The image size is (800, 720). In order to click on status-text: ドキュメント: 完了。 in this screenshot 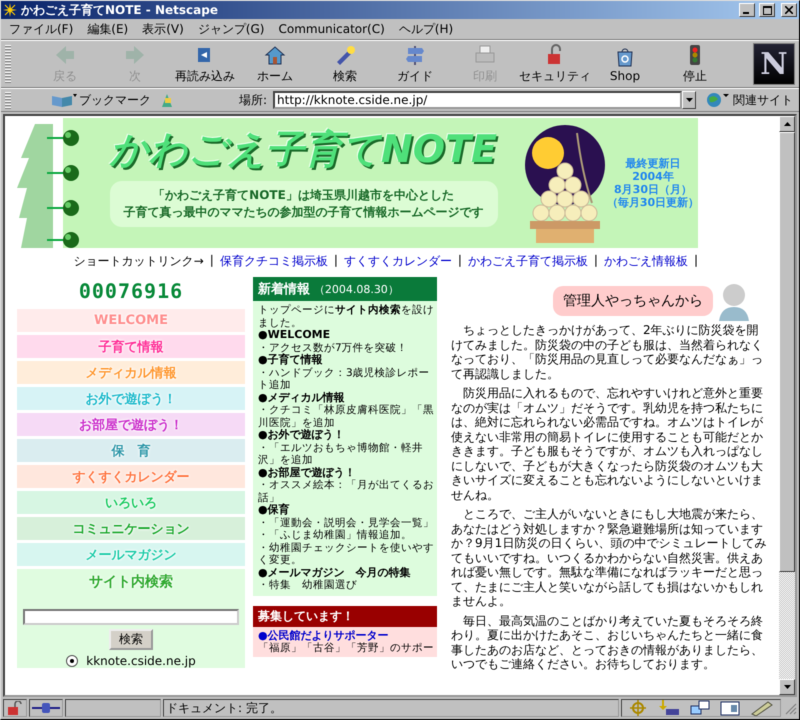, I will do `click(224, 708)`.